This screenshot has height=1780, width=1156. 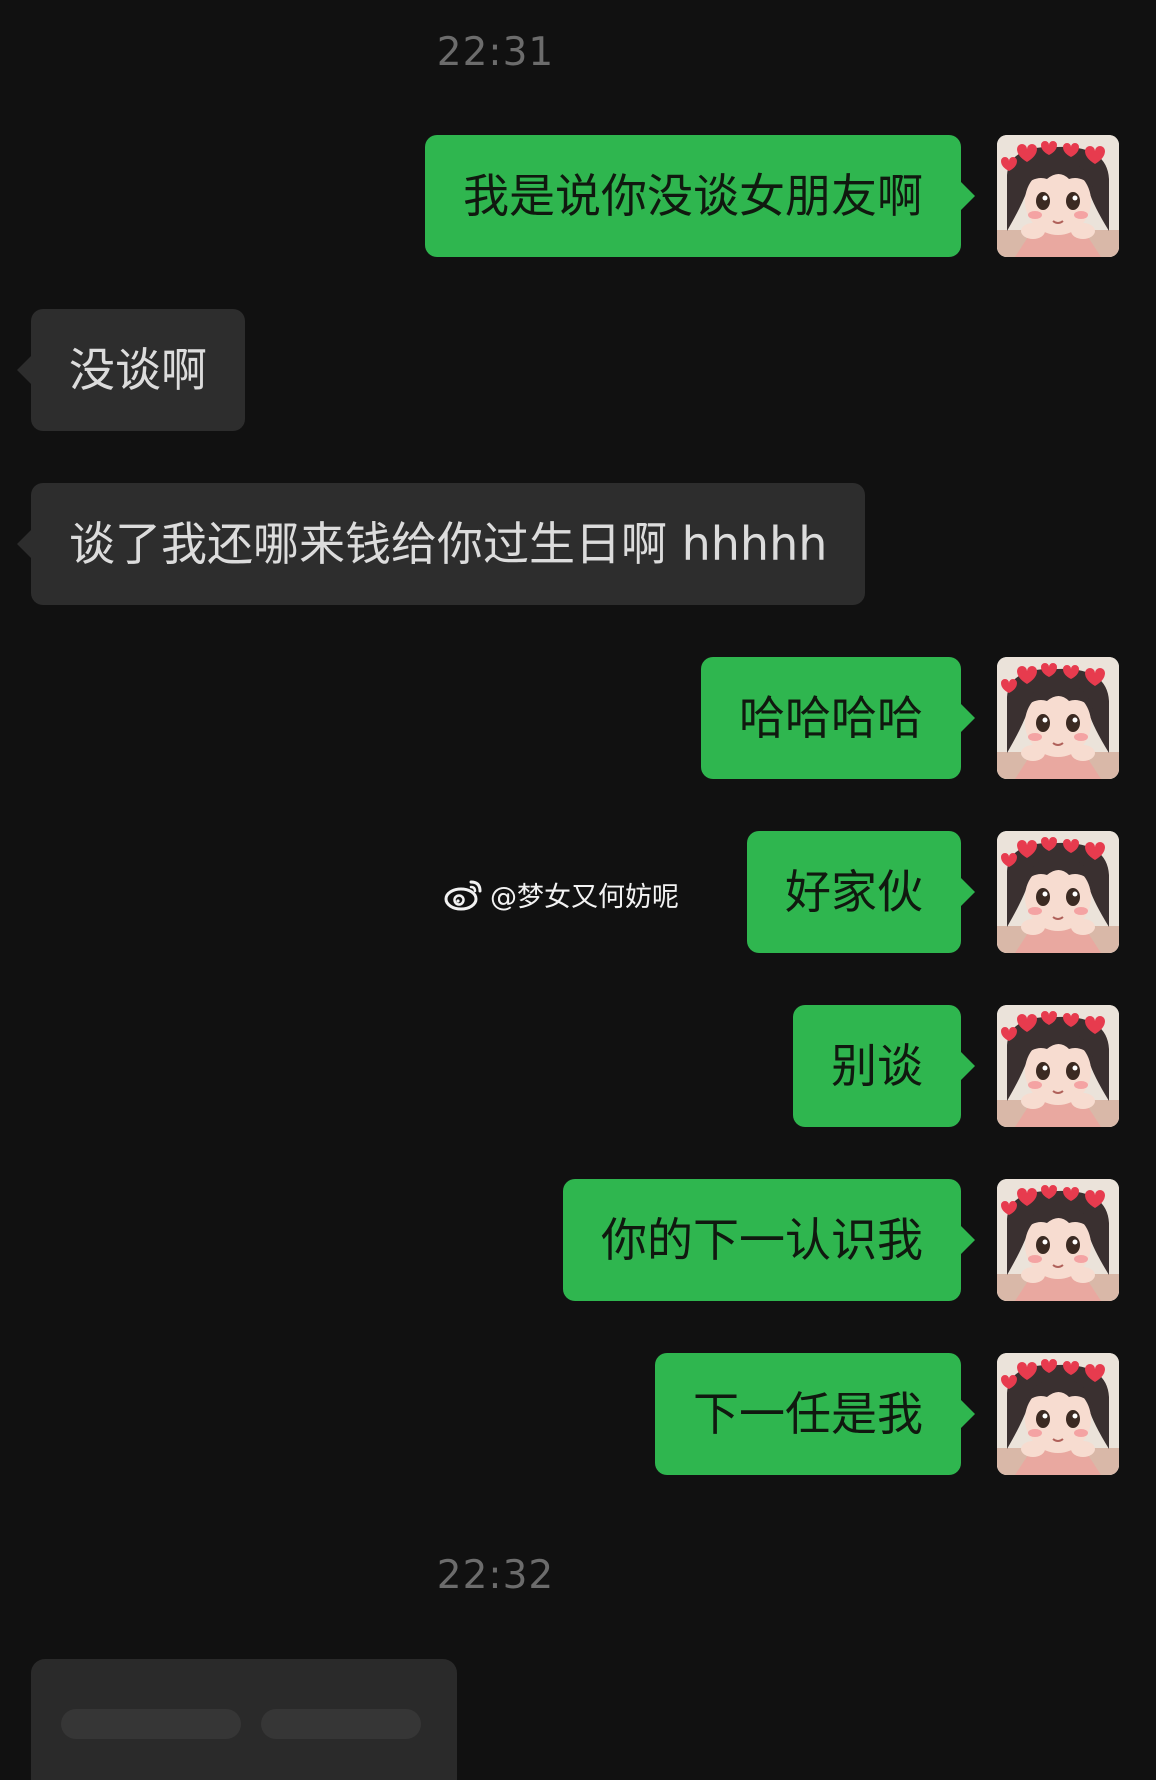 What do you see at coordinates (131, 370) in the screenshot?
I see `message-bubble-incoming: 没谈啊` at bounding box center [131, 370].